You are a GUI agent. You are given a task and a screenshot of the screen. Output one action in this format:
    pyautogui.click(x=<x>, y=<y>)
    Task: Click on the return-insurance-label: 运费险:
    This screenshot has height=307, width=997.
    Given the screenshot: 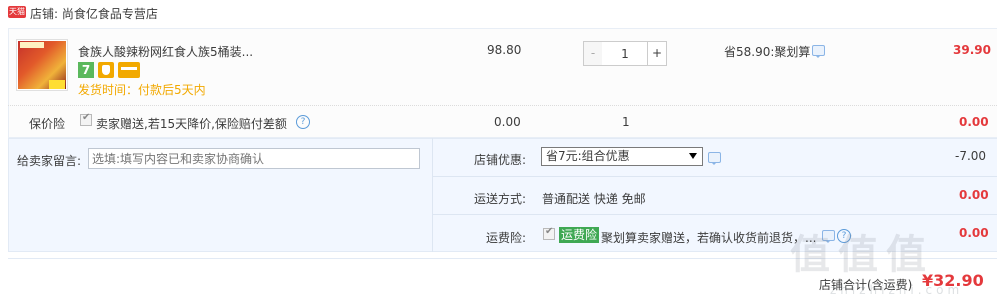 What is the action you would take?
    pyautogui.click(x=506, y=238)
    